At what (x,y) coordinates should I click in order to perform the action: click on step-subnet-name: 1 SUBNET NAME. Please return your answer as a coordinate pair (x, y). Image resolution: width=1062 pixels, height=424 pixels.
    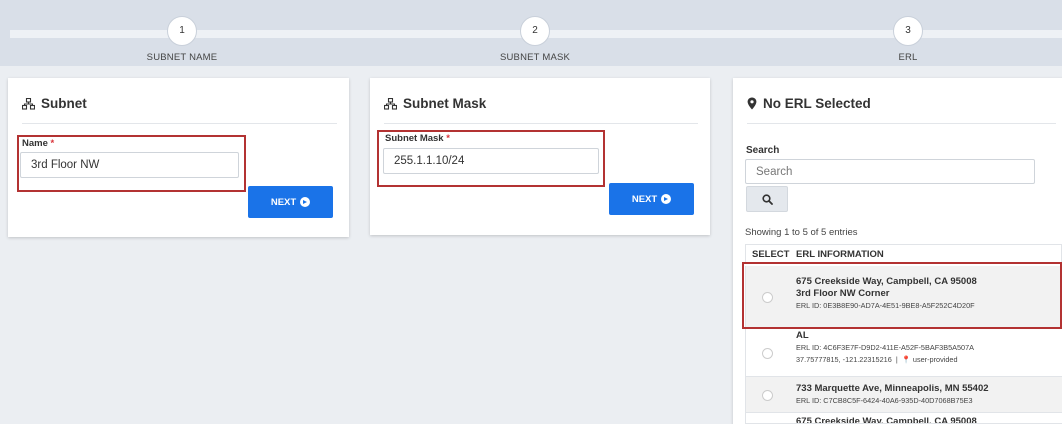
    Looking at the image, I should click on (182, 39).